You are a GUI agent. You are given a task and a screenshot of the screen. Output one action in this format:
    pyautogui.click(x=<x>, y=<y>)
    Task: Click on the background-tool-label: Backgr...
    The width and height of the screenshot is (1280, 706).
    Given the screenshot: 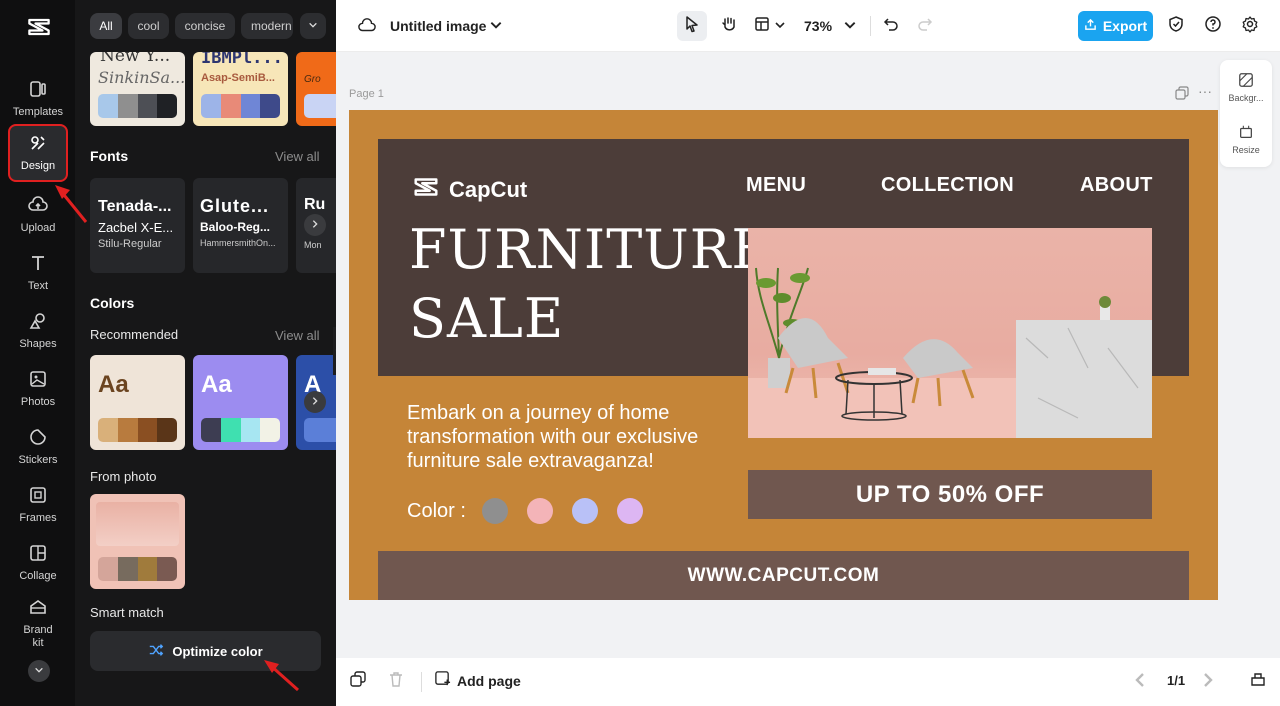 What is the action you would take?
    pyautogui.click(x=1246, y=98)
    